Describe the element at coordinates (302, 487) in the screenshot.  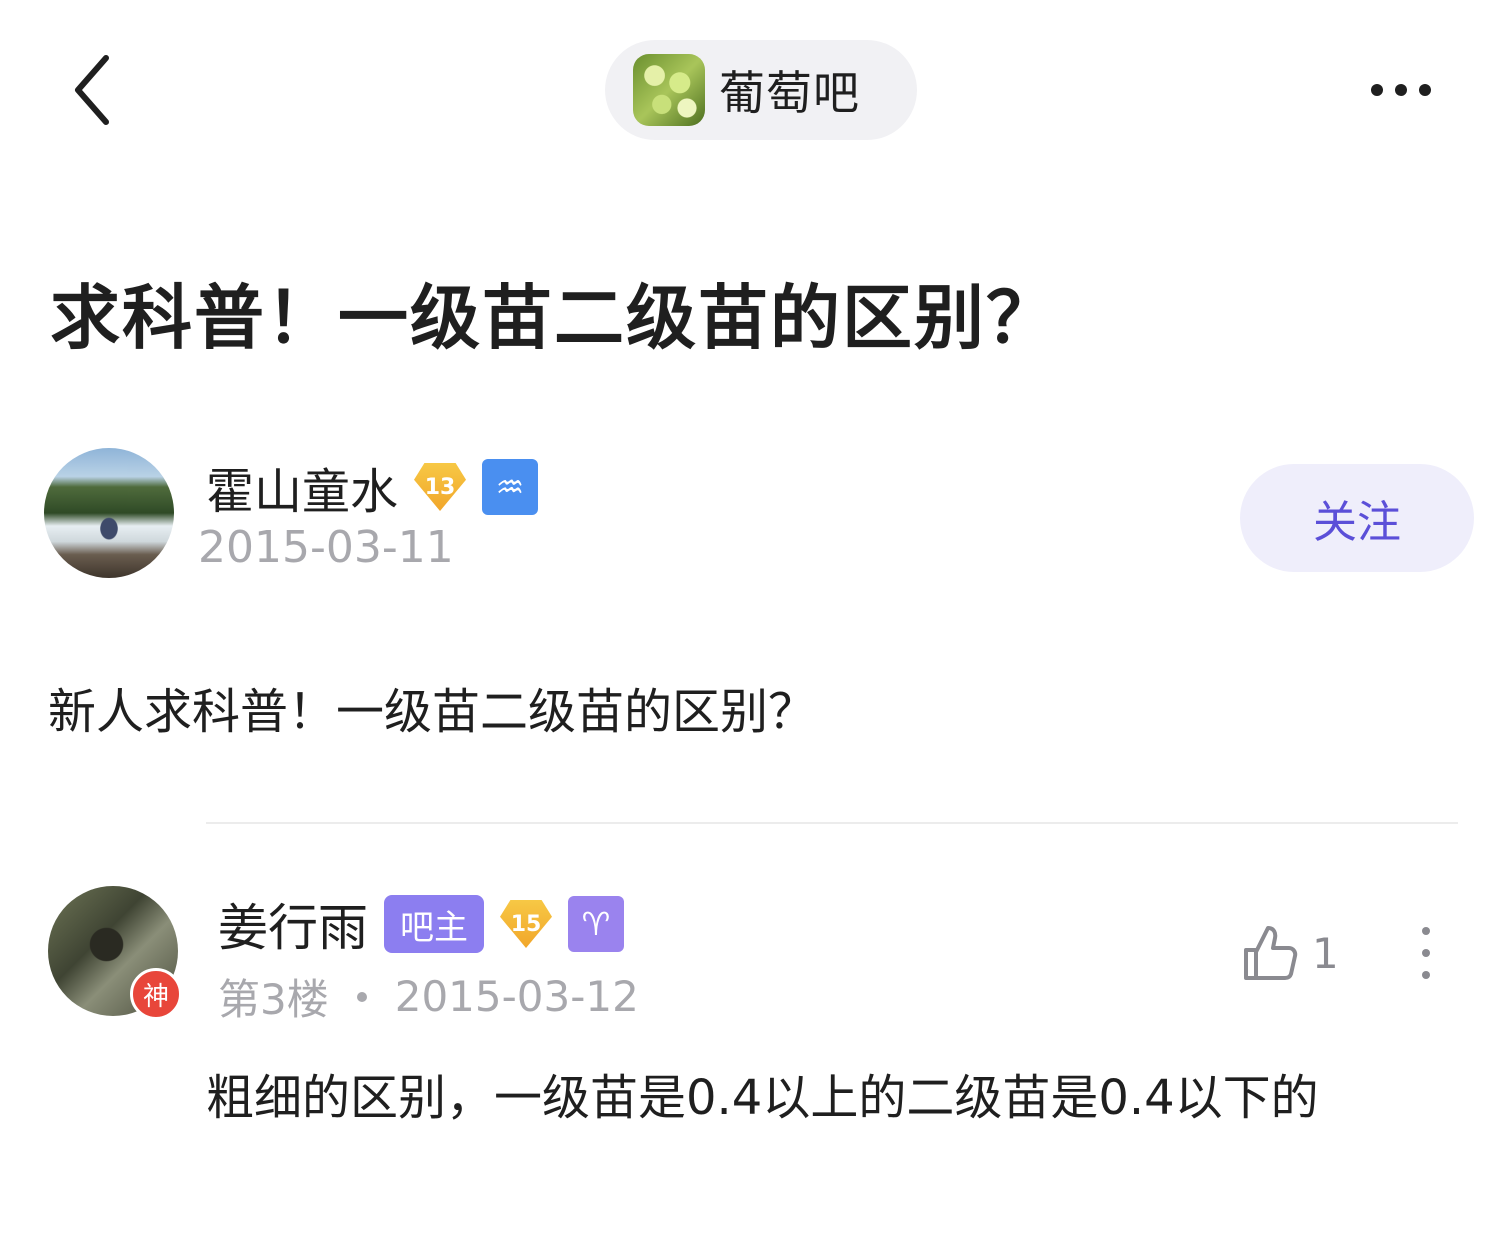
I see `author-name: 霍山童水` at that location.